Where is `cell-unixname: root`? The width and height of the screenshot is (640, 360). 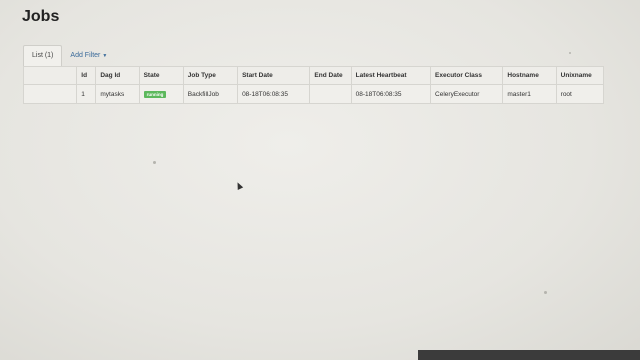 cell-unixname: root is located at coordinates (580, 94).